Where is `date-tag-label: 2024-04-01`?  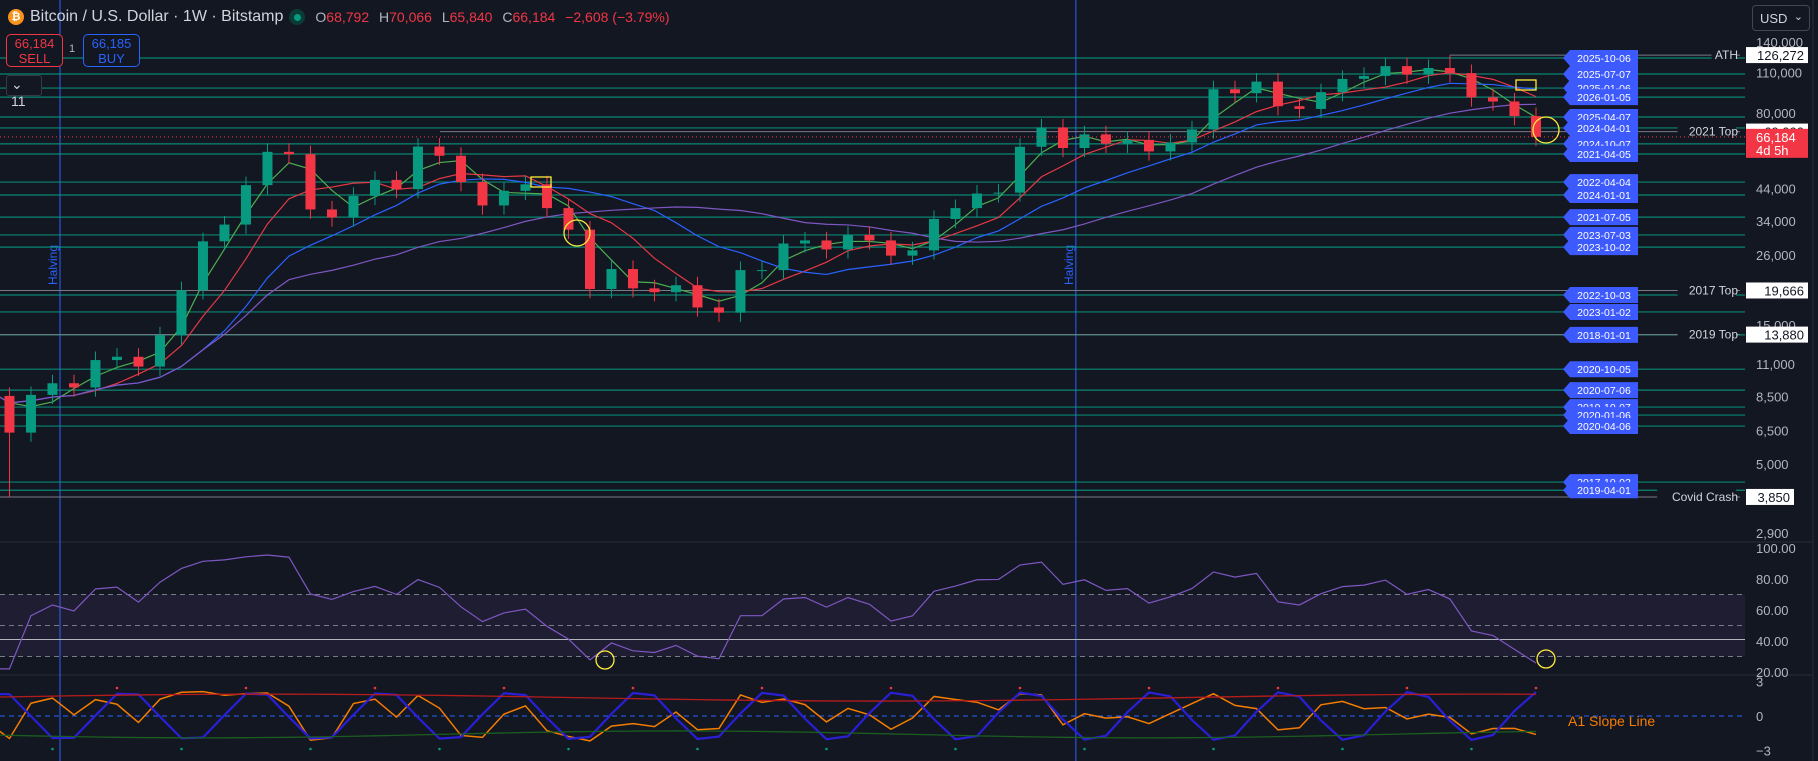 date-tag-label: 2024-04-01 is located at coordinates (1604, 129).